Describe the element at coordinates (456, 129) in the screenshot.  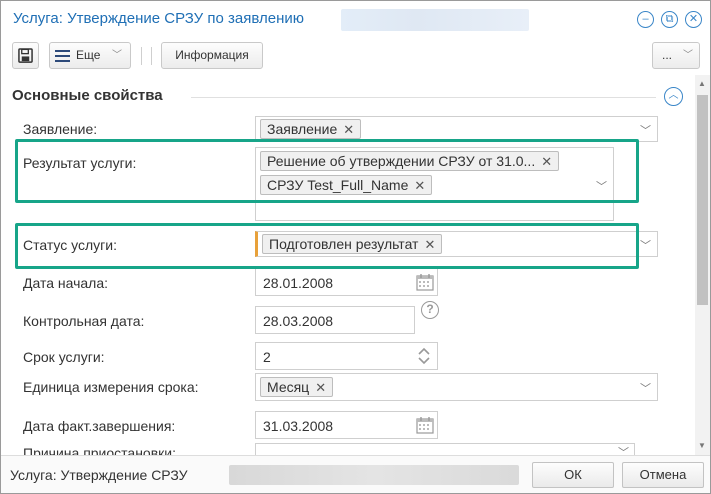
I see `application-field: Заявление ✕ ﹀` at that location.